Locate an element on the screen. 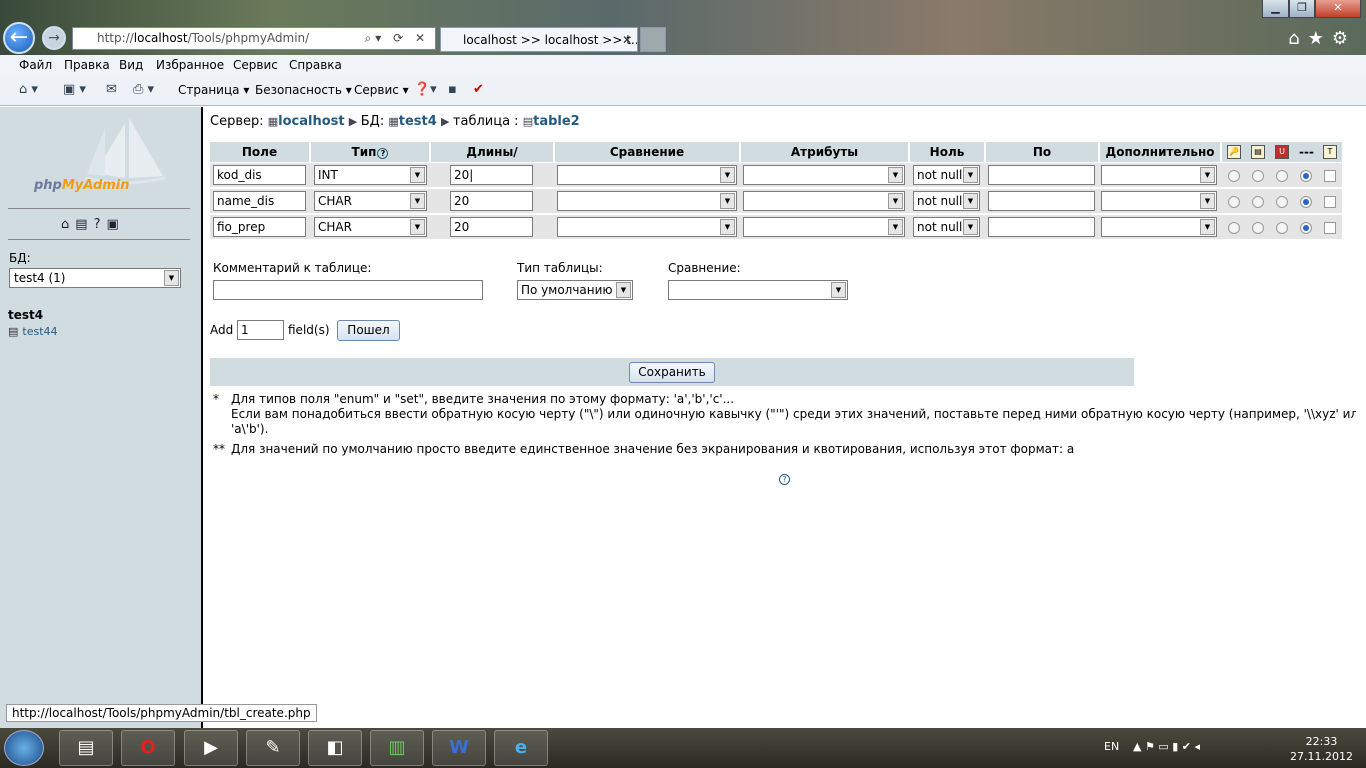  word-icon: W is located at coordinates (459, 748).